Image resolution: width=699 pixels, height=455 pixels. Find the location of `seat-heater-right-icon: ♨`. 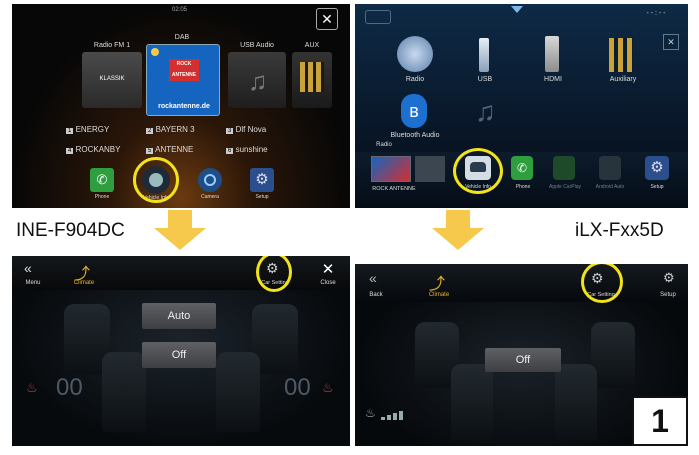

seat-heater-right-icon: ♨ is located at coordinates (328, 388).